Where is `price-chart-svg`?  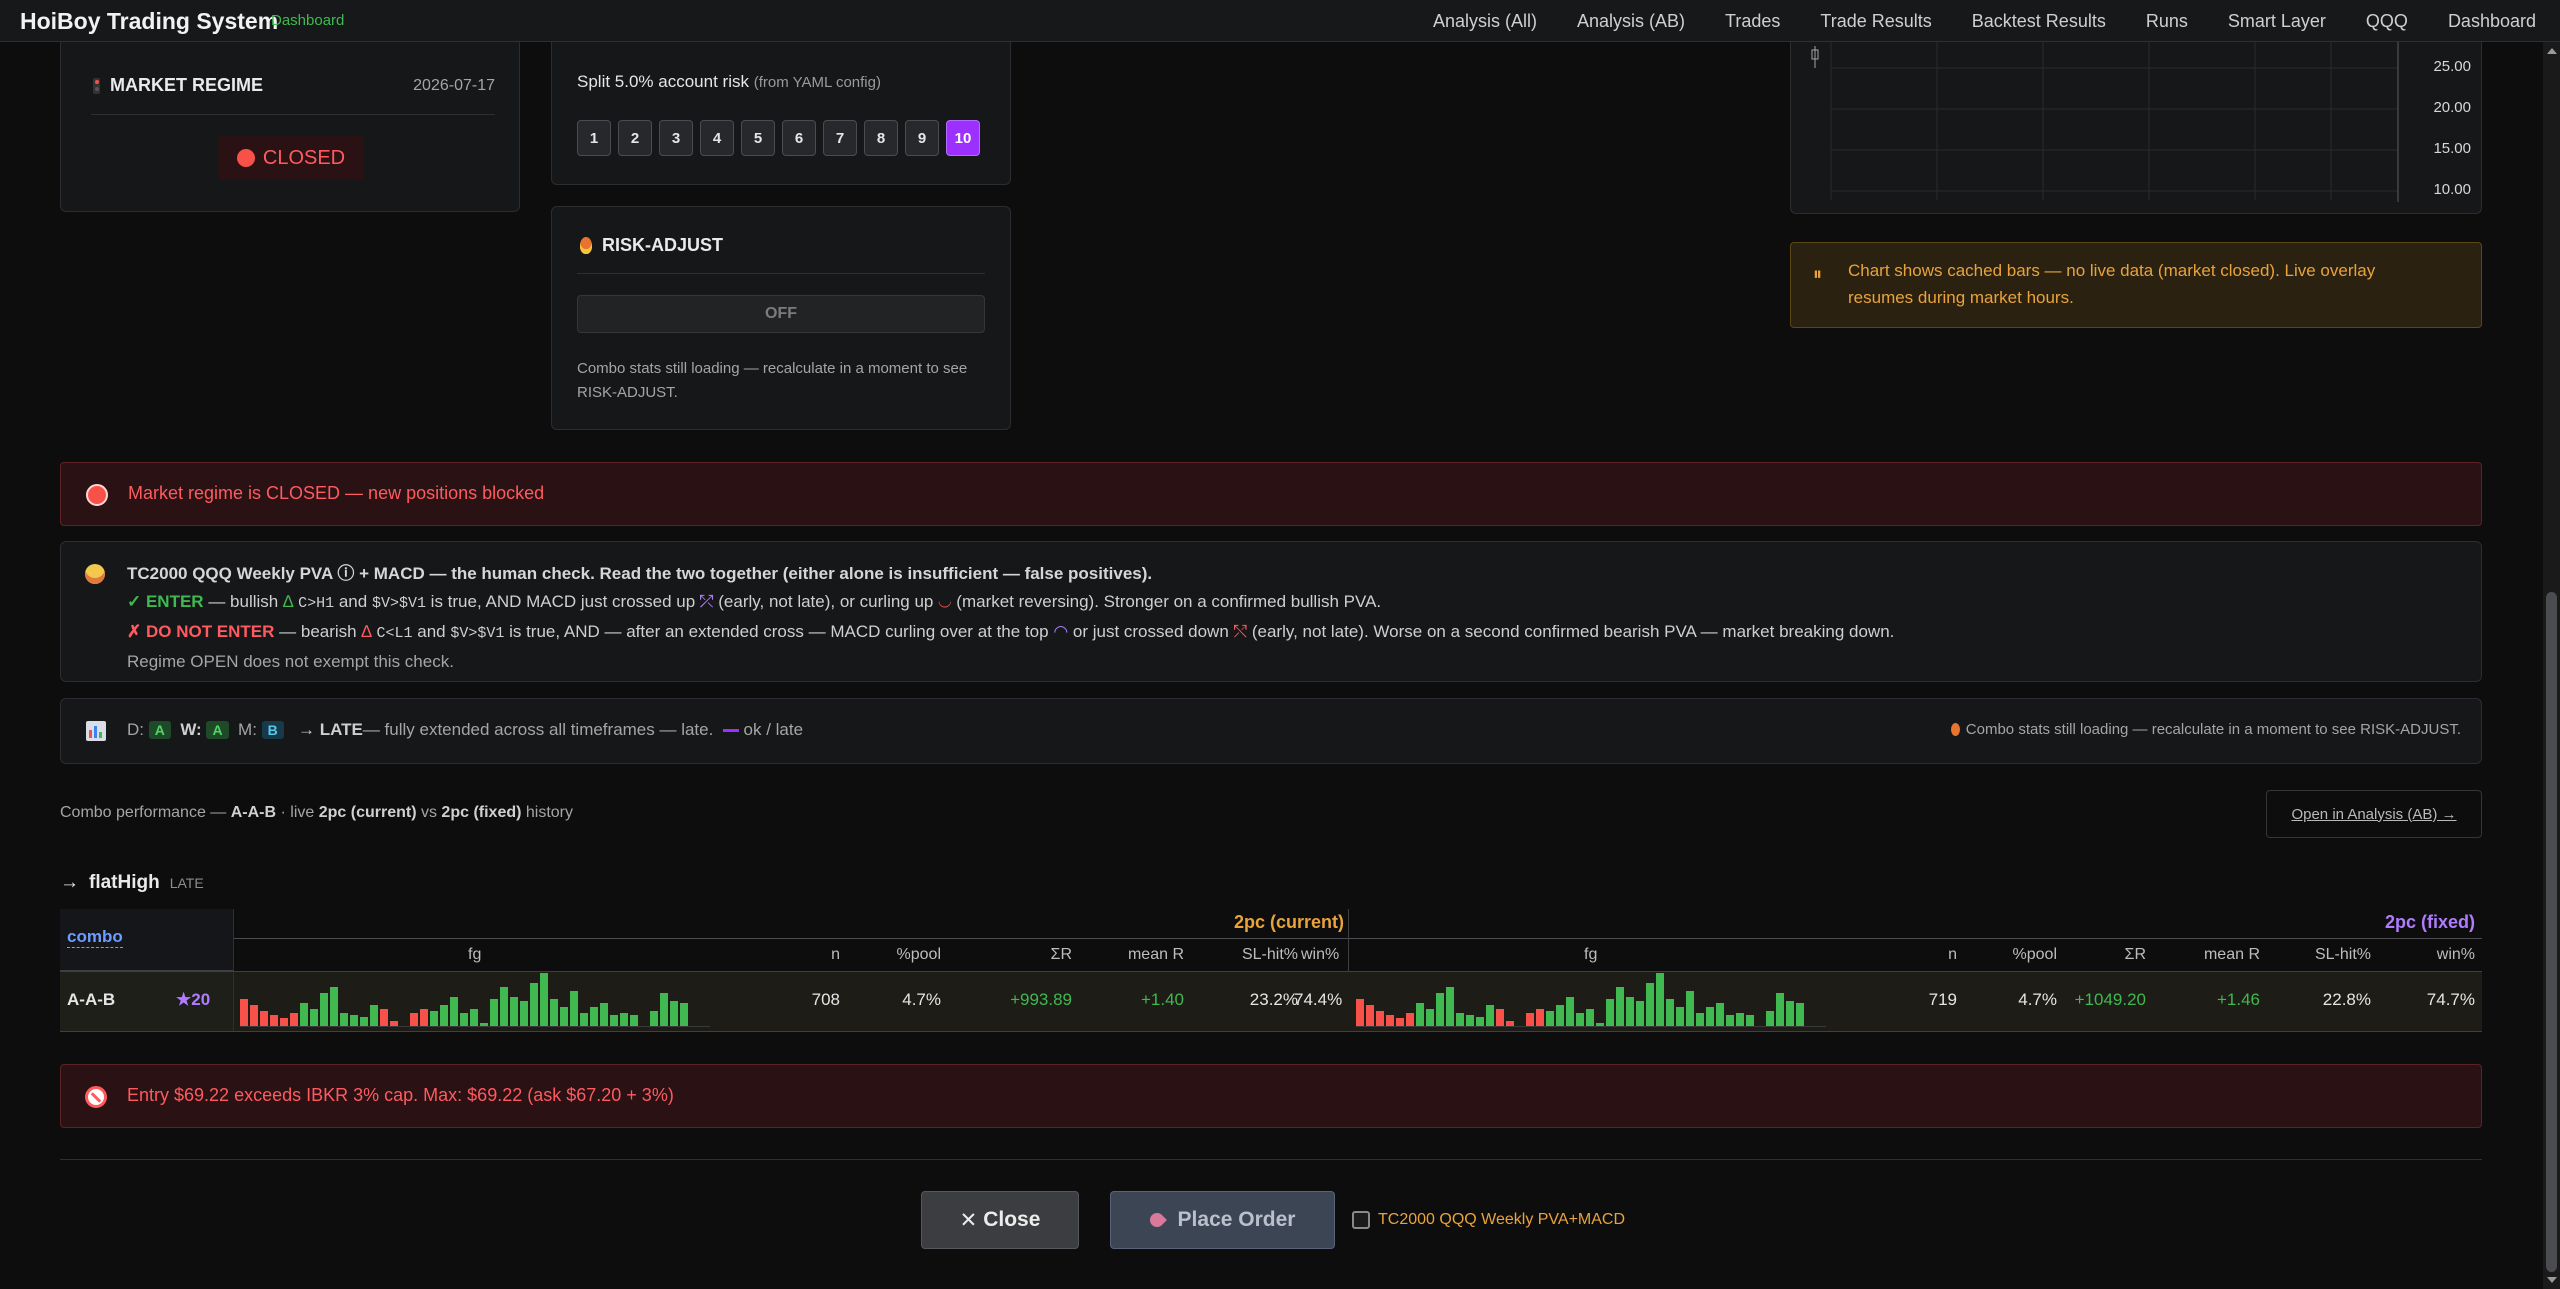 price-chart-svg is located at coordinates (2137, 128).